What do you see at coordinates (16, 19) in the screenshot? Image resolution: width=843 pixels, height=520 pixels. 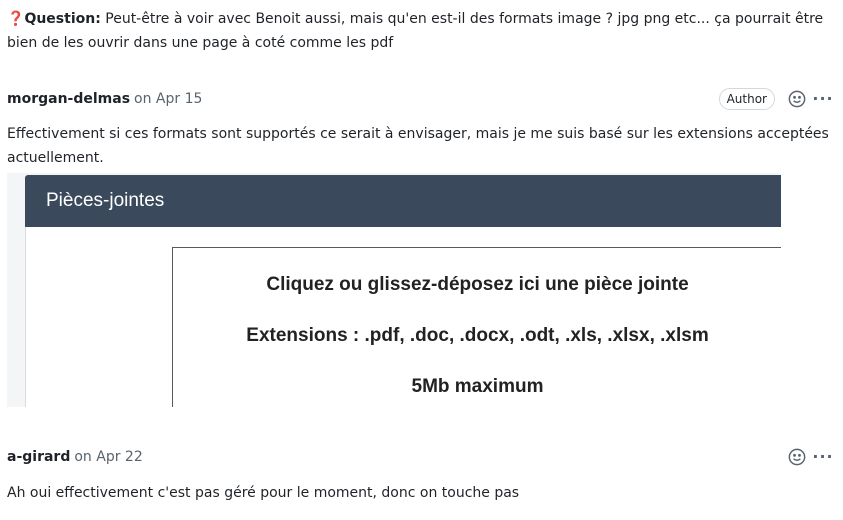 I see `question-mark-icon: ❓` at bounding box center [16, 19].